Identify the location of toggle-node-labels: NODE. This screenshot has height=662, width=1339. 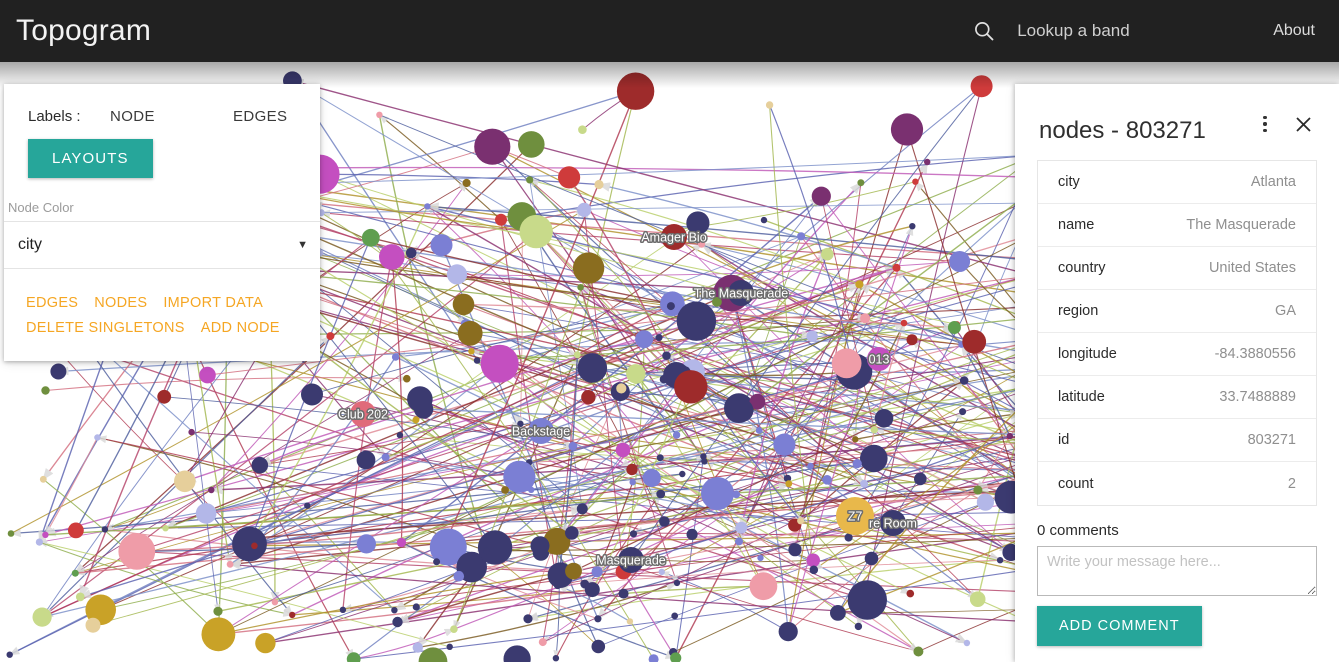
(132, 116).